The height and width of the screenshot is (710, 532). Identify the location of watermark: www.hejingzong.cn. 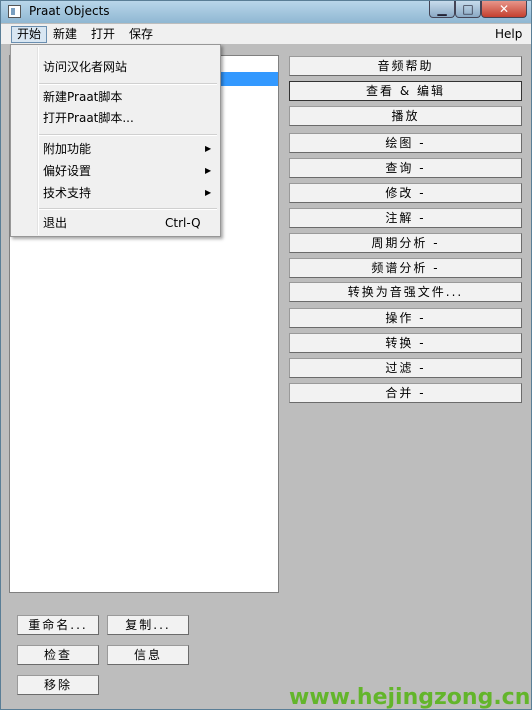
(410, 697).